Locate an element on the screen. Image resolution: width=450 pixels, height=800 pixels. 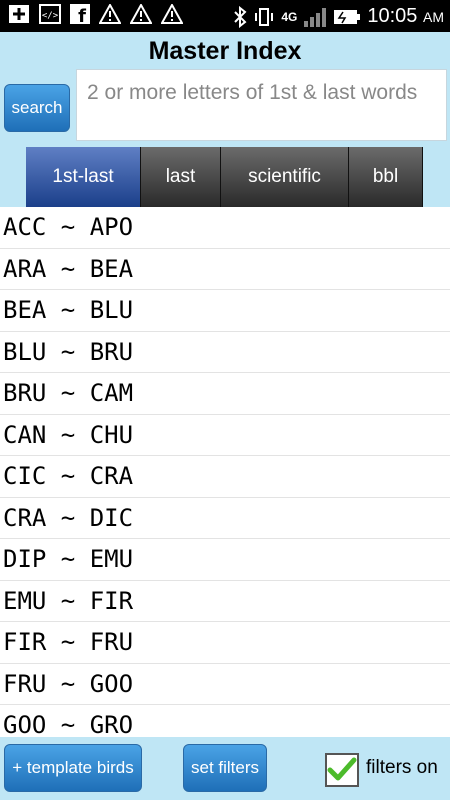
signal-icon is located at coordinates (315, 17).